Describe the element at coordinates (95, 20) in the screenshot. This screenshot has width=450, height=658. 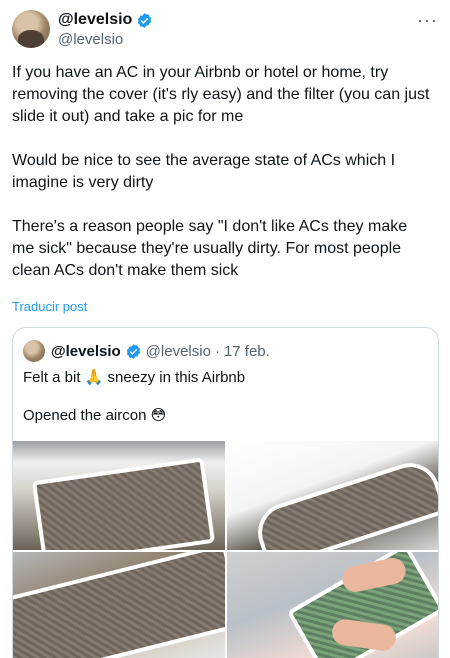
I see `display-name: @levelsio` at that location.